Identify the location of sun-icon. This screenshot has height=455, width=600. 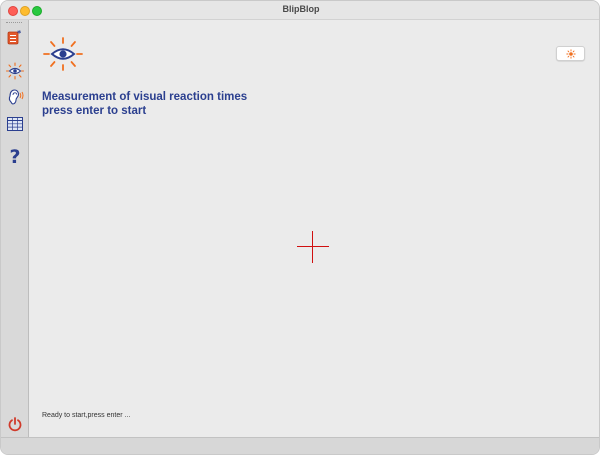
(570, 53).